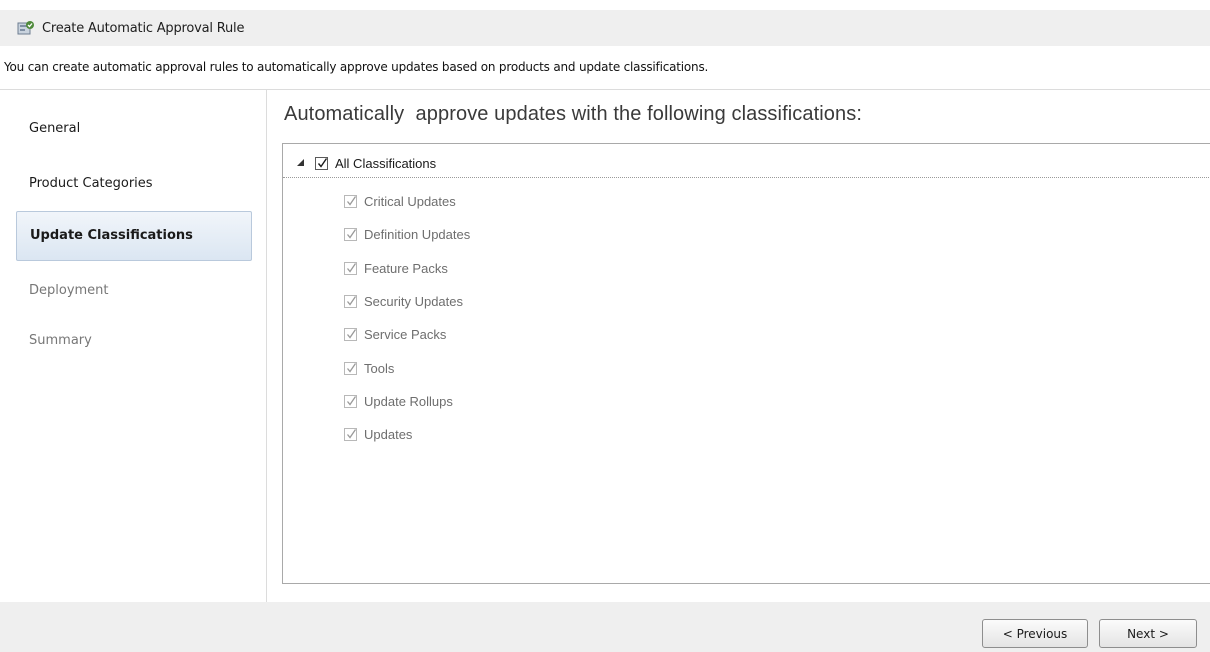 This screenshot has width=1210, height=652. I want to click on previous-button: < Previous, so click(1035, 633).